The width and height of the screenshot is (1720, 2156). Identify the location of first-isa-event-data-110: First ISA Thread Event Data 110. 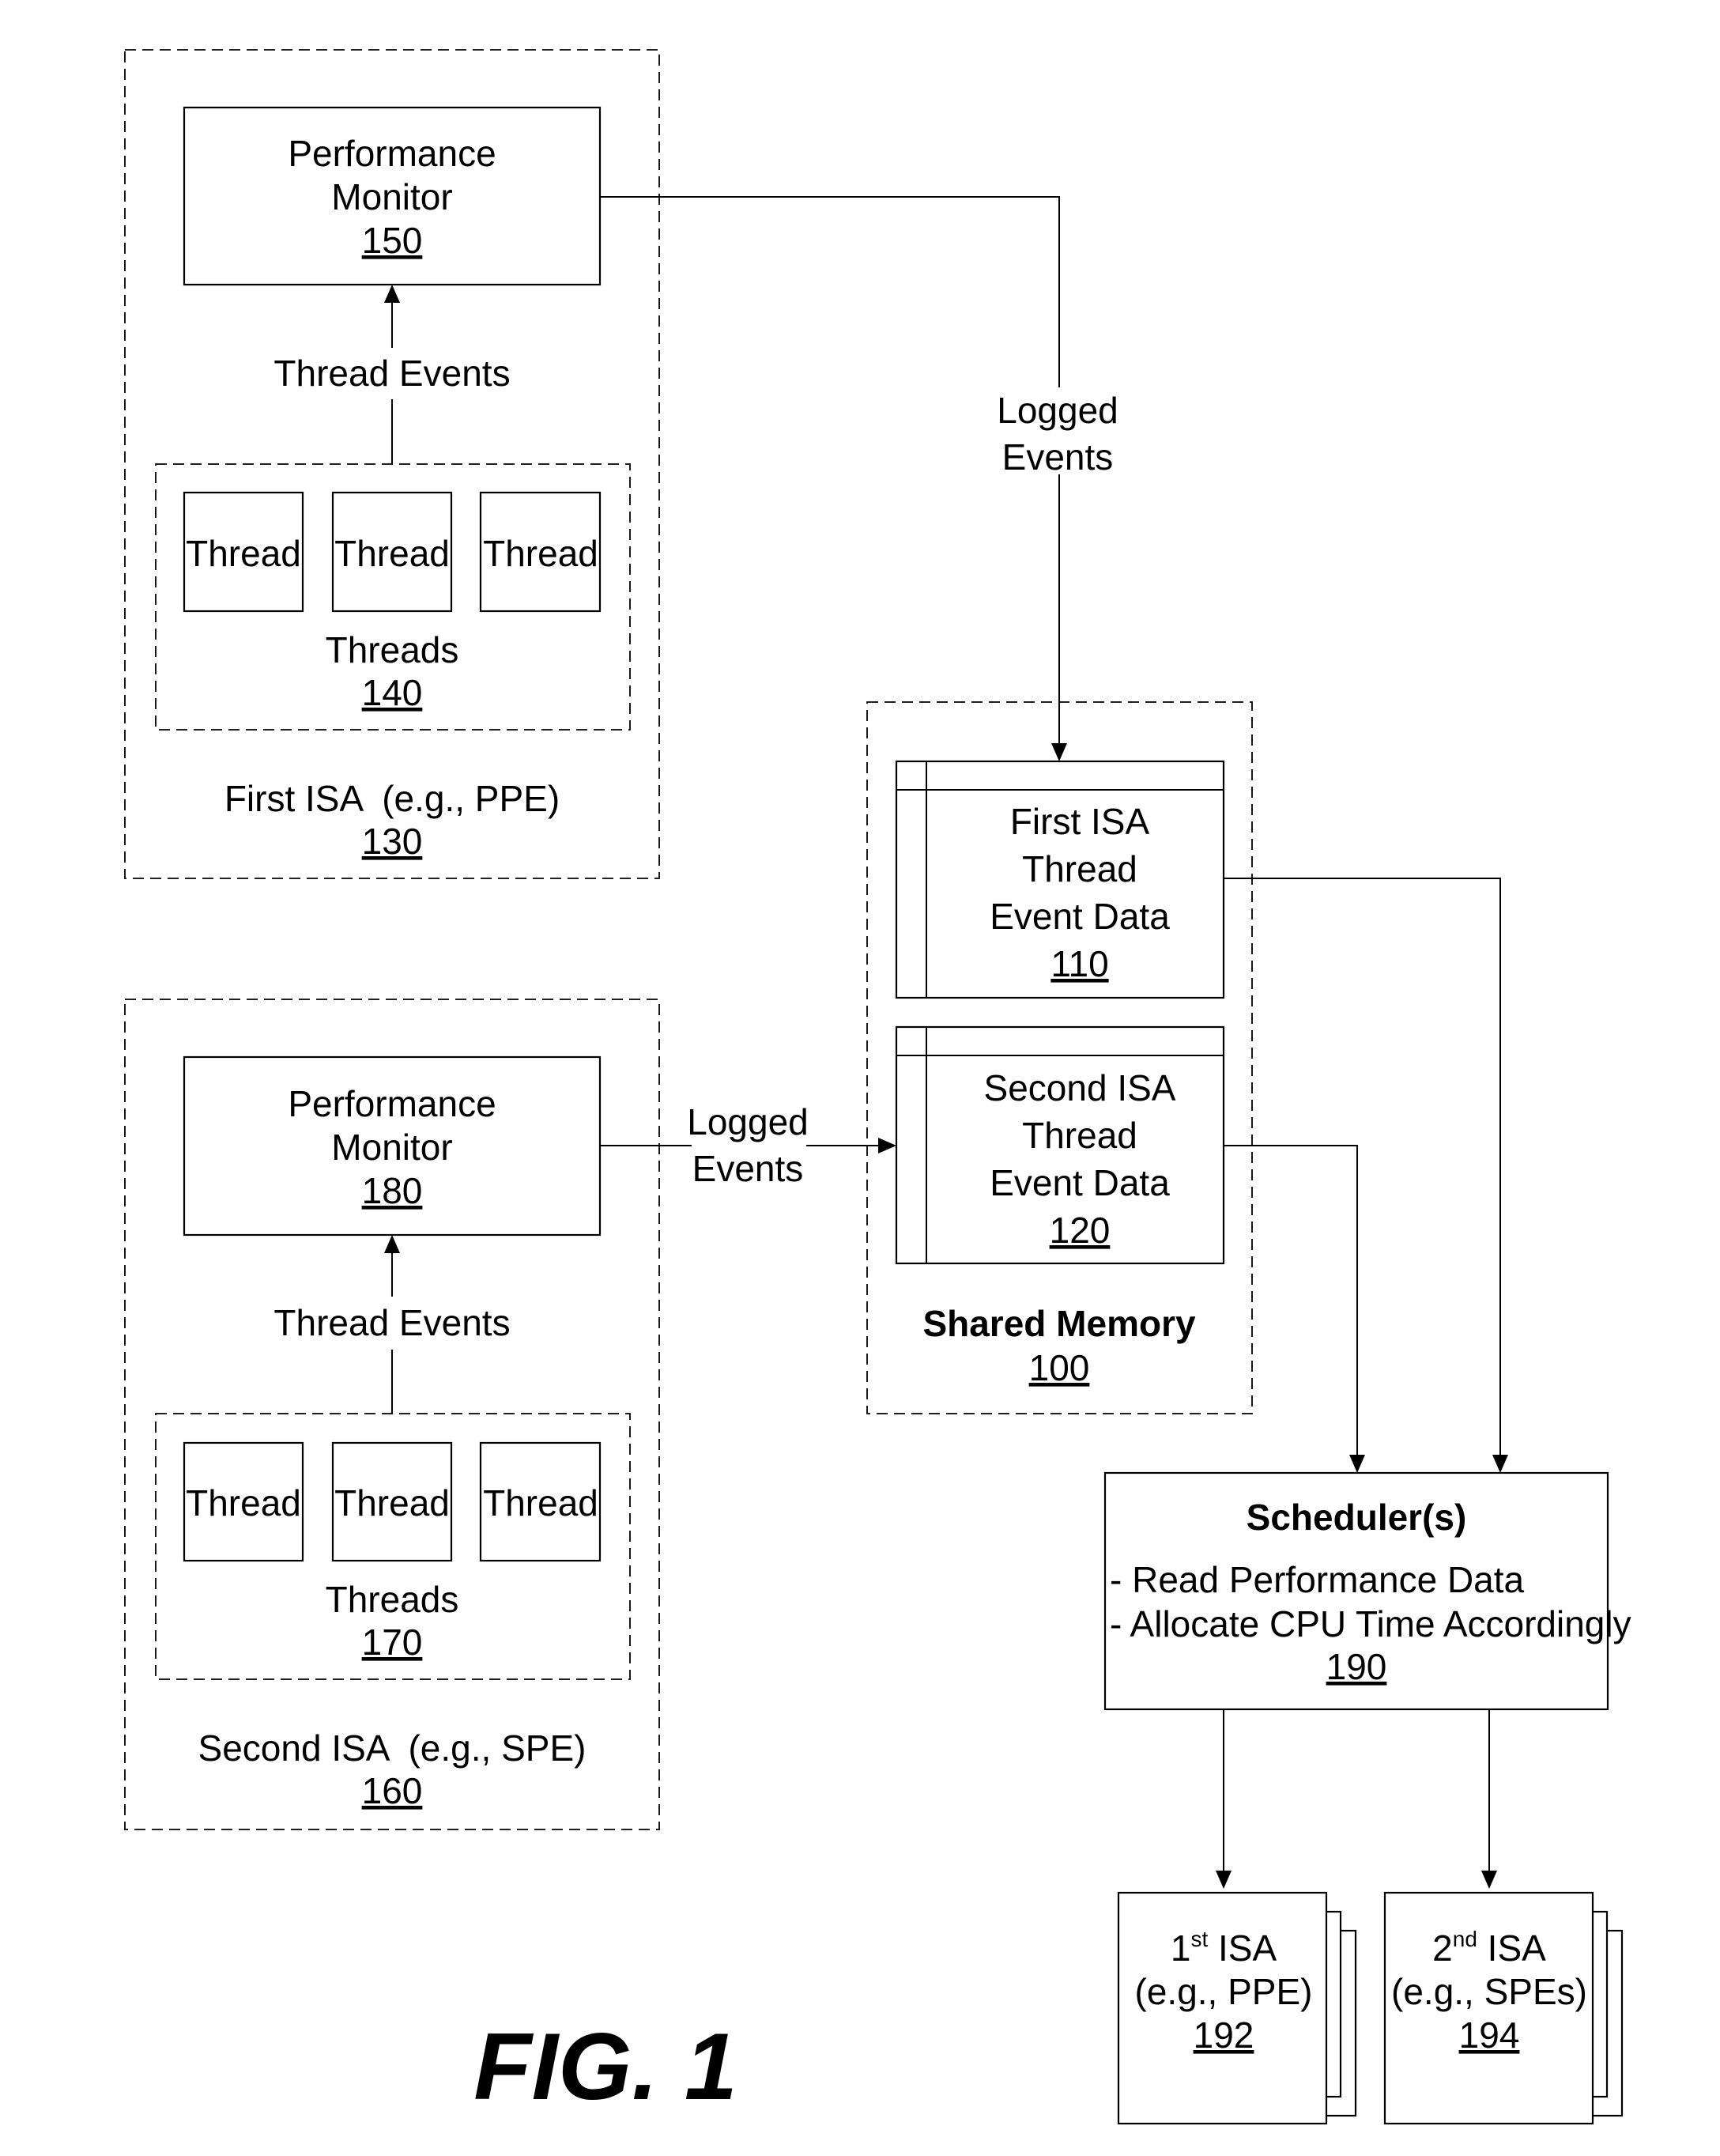
(1060, 879).